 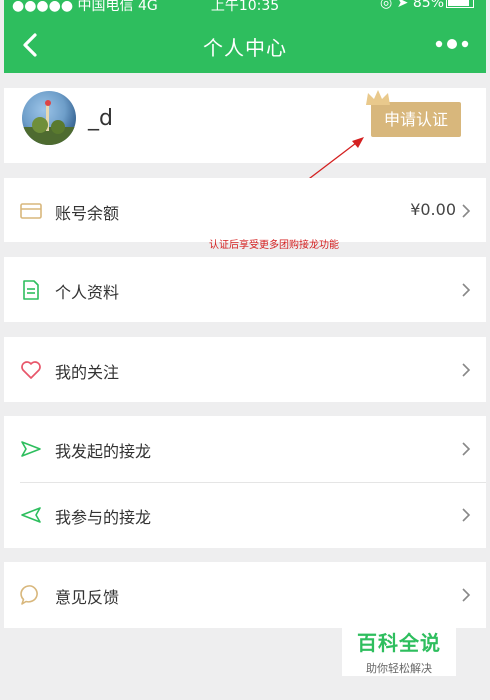 What do you see at coordinates (399, 643) in the screenshot?
I see `watermark-title: 百科全说` at bounding box center [399, 643].